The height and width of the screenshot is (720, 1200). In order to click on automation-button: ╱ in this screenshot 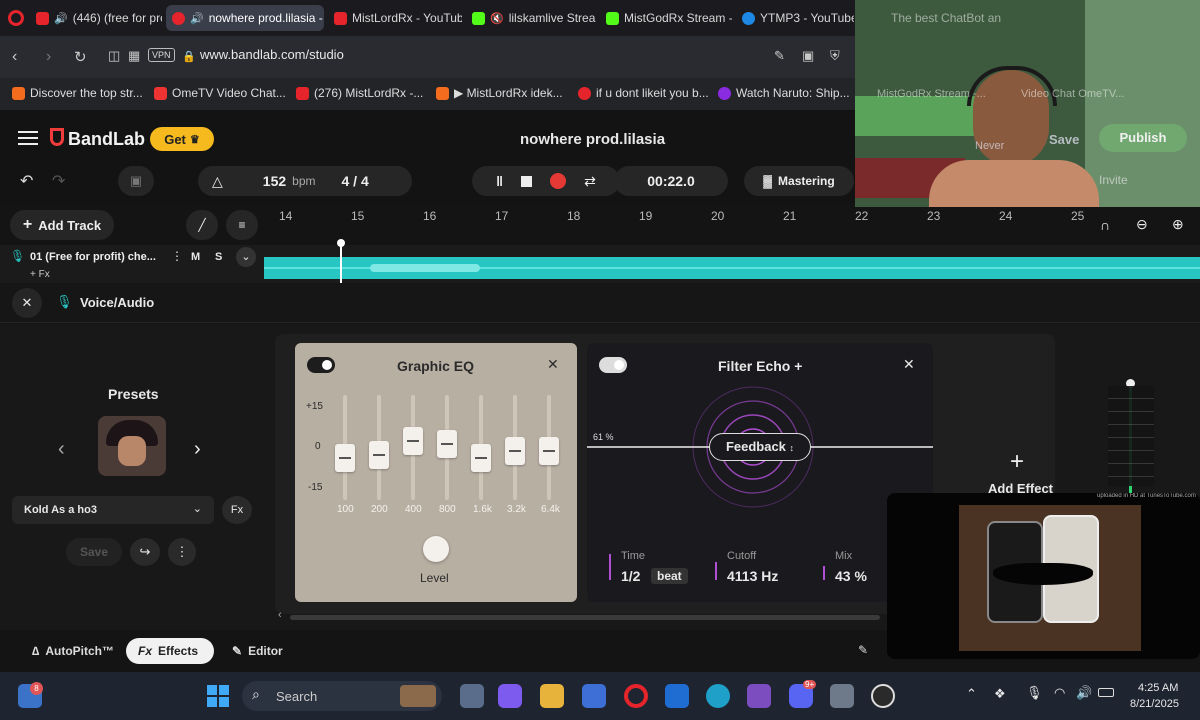, I will do `click(202, 225)`.